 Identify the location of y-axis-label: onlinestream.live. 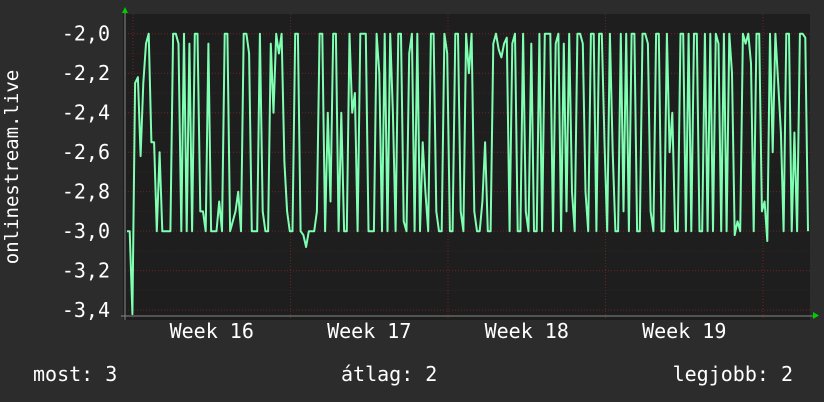
(12, 167).